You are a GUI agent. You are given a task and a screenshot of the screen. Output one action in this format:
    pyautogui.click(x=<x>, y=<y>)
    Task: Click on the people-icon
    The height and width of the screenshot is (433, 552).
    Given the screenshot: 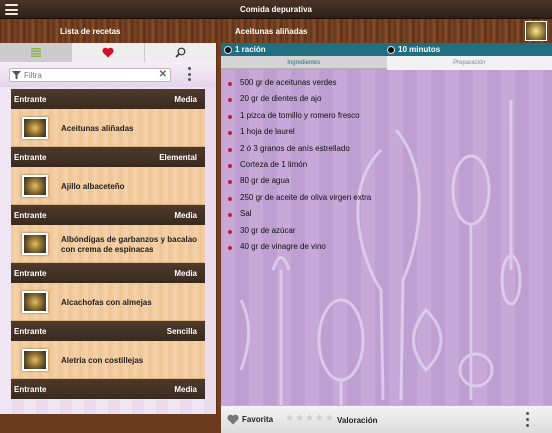 What is the action you would take?
    pyautogui.click(x=228, y=50)
    